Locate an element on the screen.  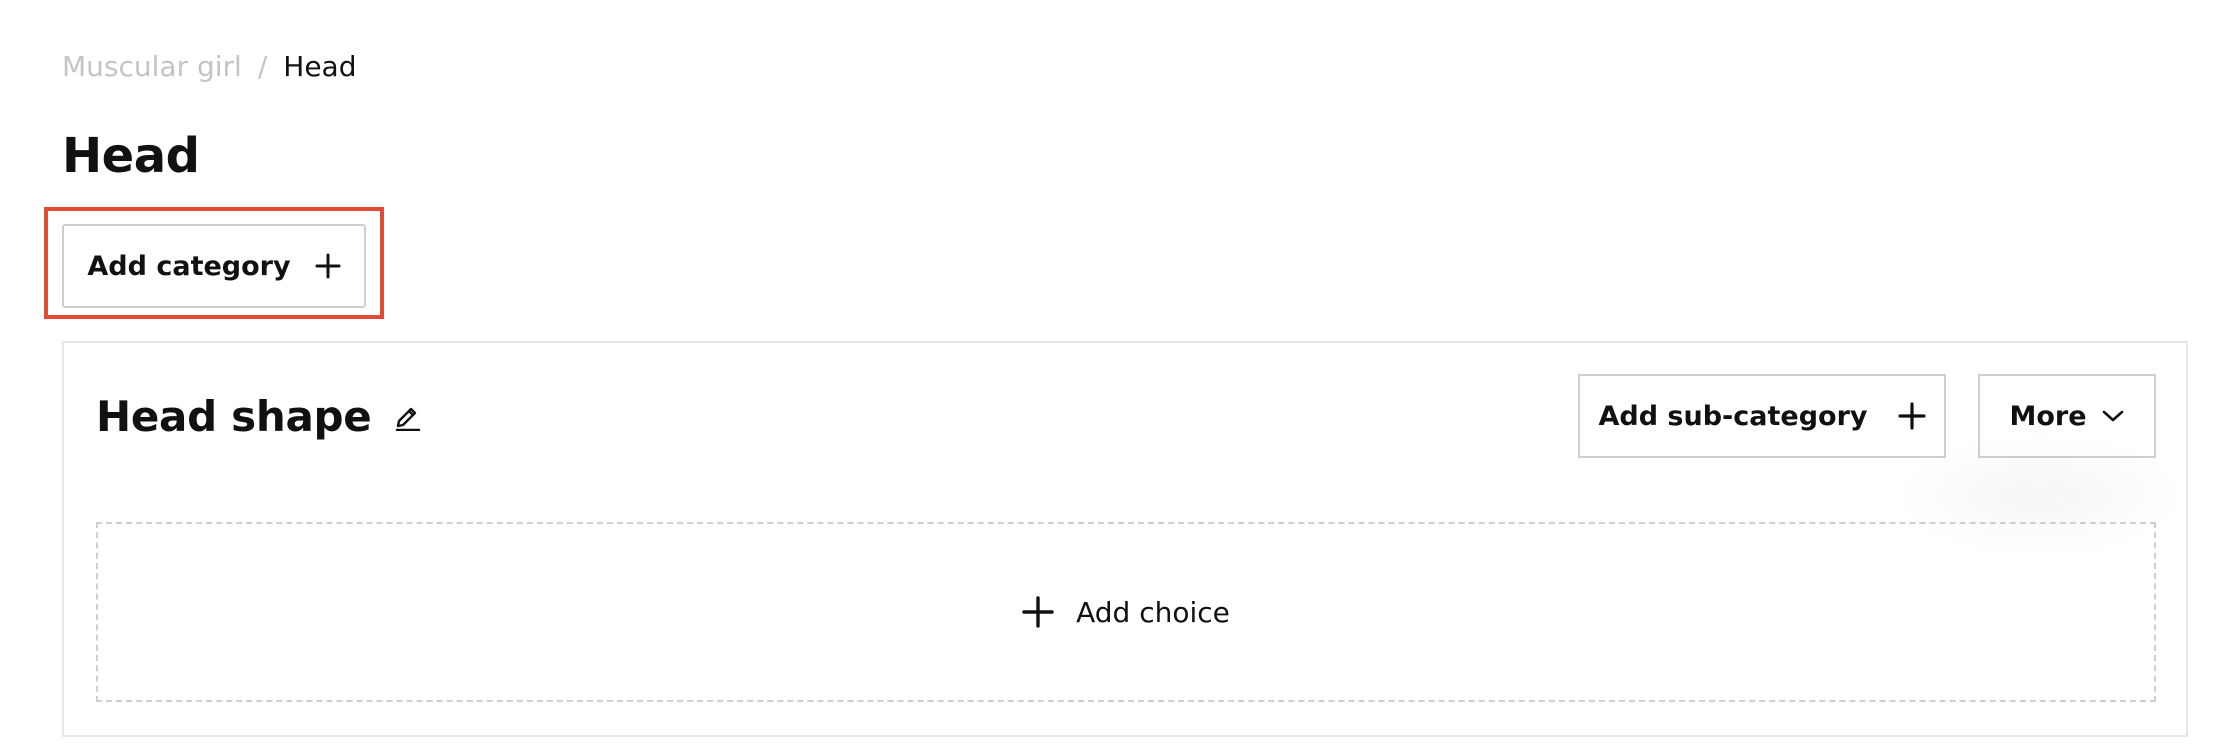
add-category-button: Add category is located at coordinates (214, 266).